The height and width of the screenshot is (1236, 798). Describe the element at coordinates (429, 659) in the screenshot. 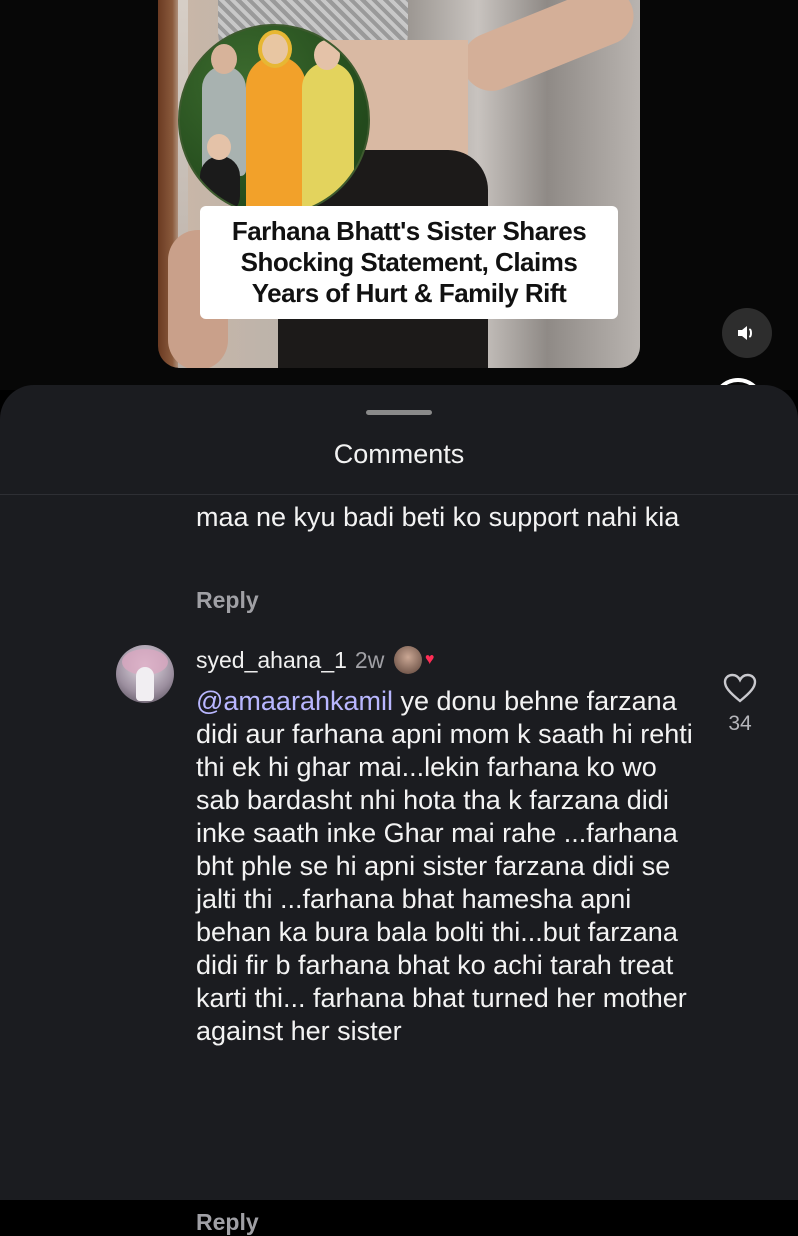

I see `heart-filled-icon: ♥` at that location.